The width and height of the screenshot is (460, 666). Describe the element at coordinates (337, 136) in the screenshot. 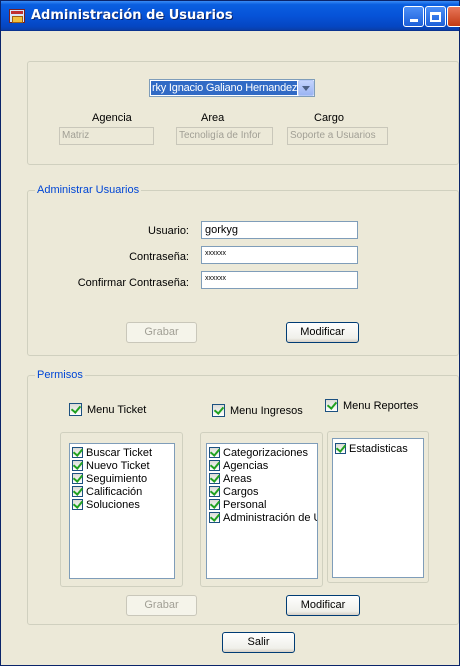

I see `cargo-field: Soporte a Usuarios` at that location.